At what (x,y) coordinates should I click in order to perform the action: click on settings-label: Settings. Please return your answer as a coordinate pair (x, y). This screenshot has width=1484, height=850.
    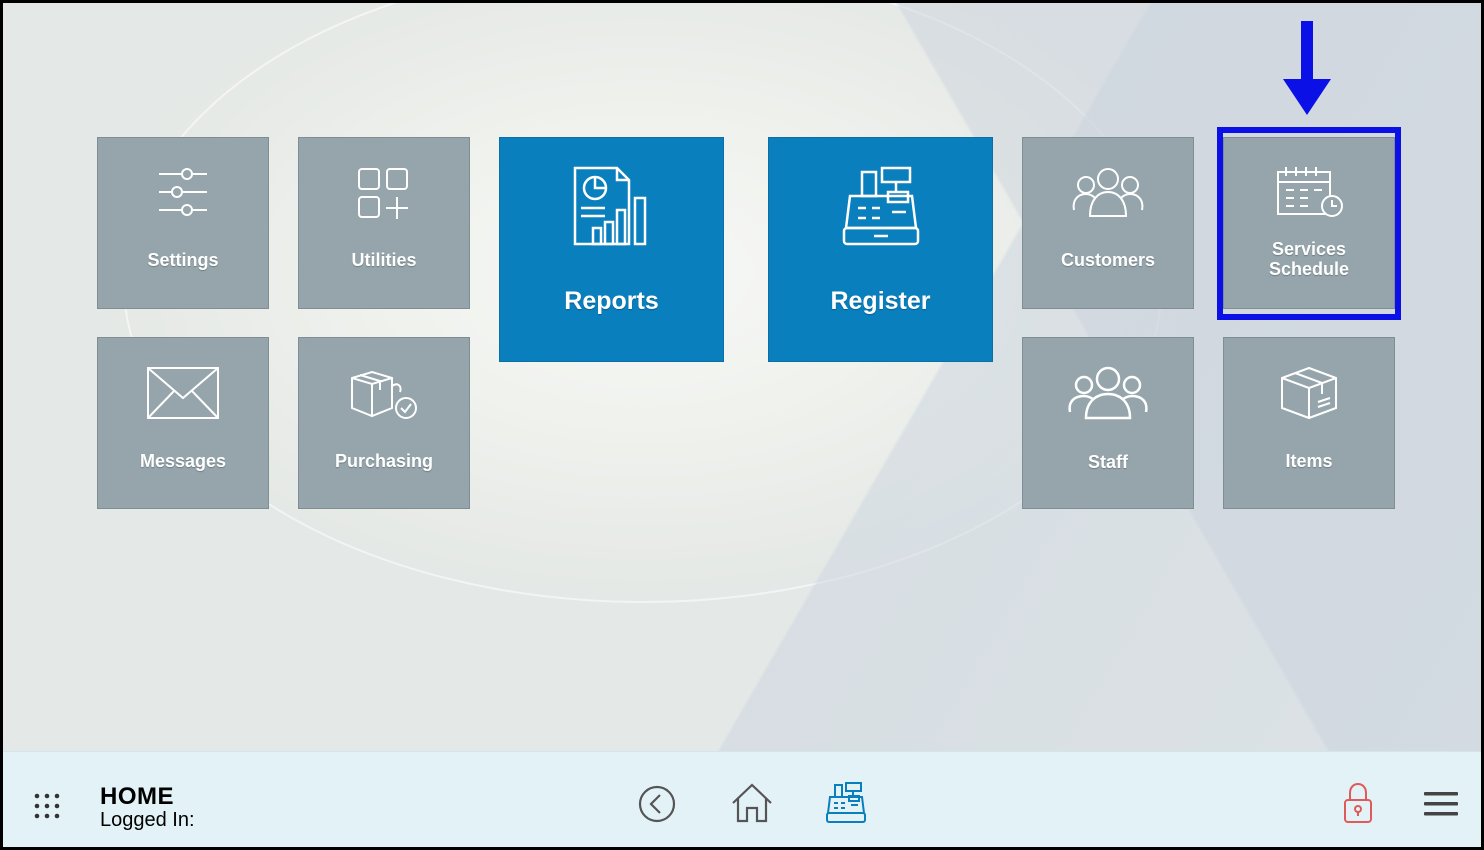
    Looking at the image, I should click on (183, 260).